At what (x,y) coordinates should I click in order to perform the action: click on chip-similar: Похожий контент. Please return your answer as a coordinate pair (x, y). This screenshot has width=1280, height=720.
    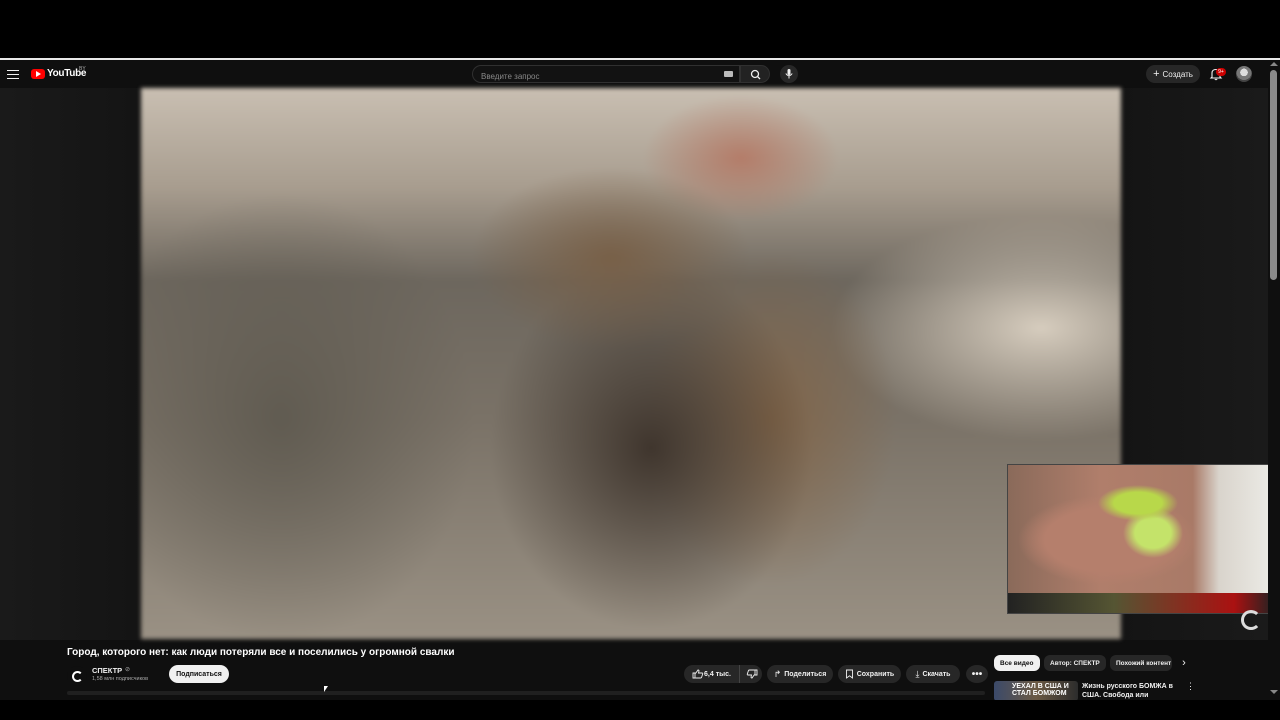
    Looking at the image, I should click on (1141, 663).